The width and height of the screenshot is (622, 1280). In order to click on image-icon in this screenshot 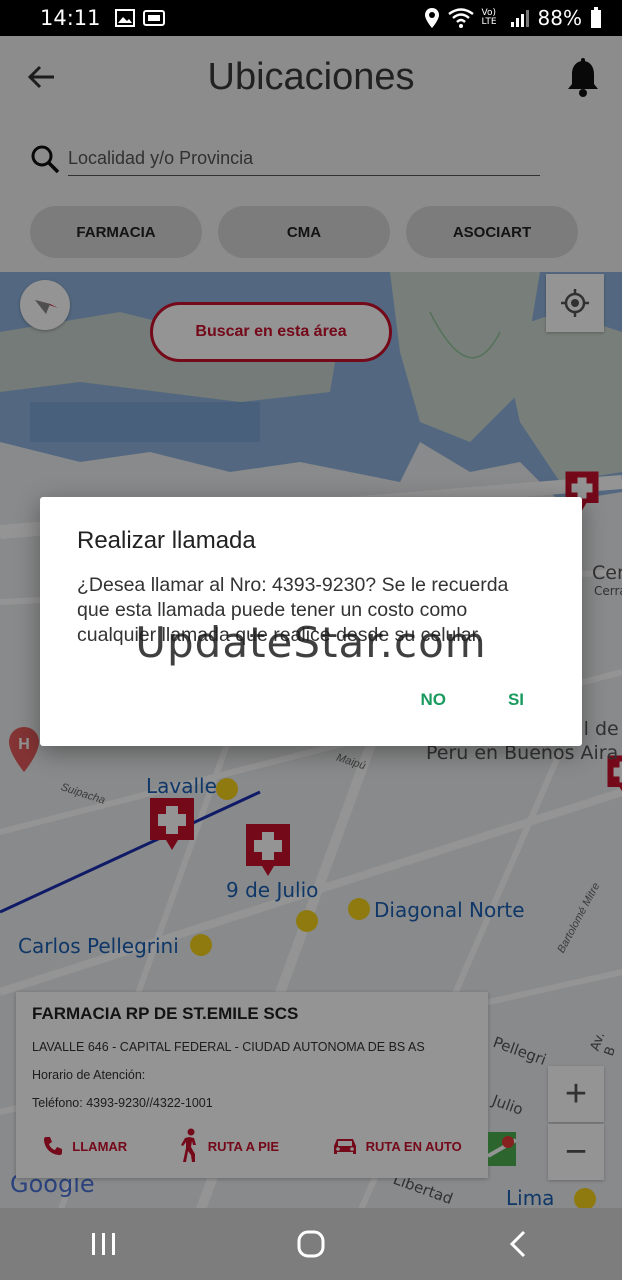, I will do `click(124, 18)`.